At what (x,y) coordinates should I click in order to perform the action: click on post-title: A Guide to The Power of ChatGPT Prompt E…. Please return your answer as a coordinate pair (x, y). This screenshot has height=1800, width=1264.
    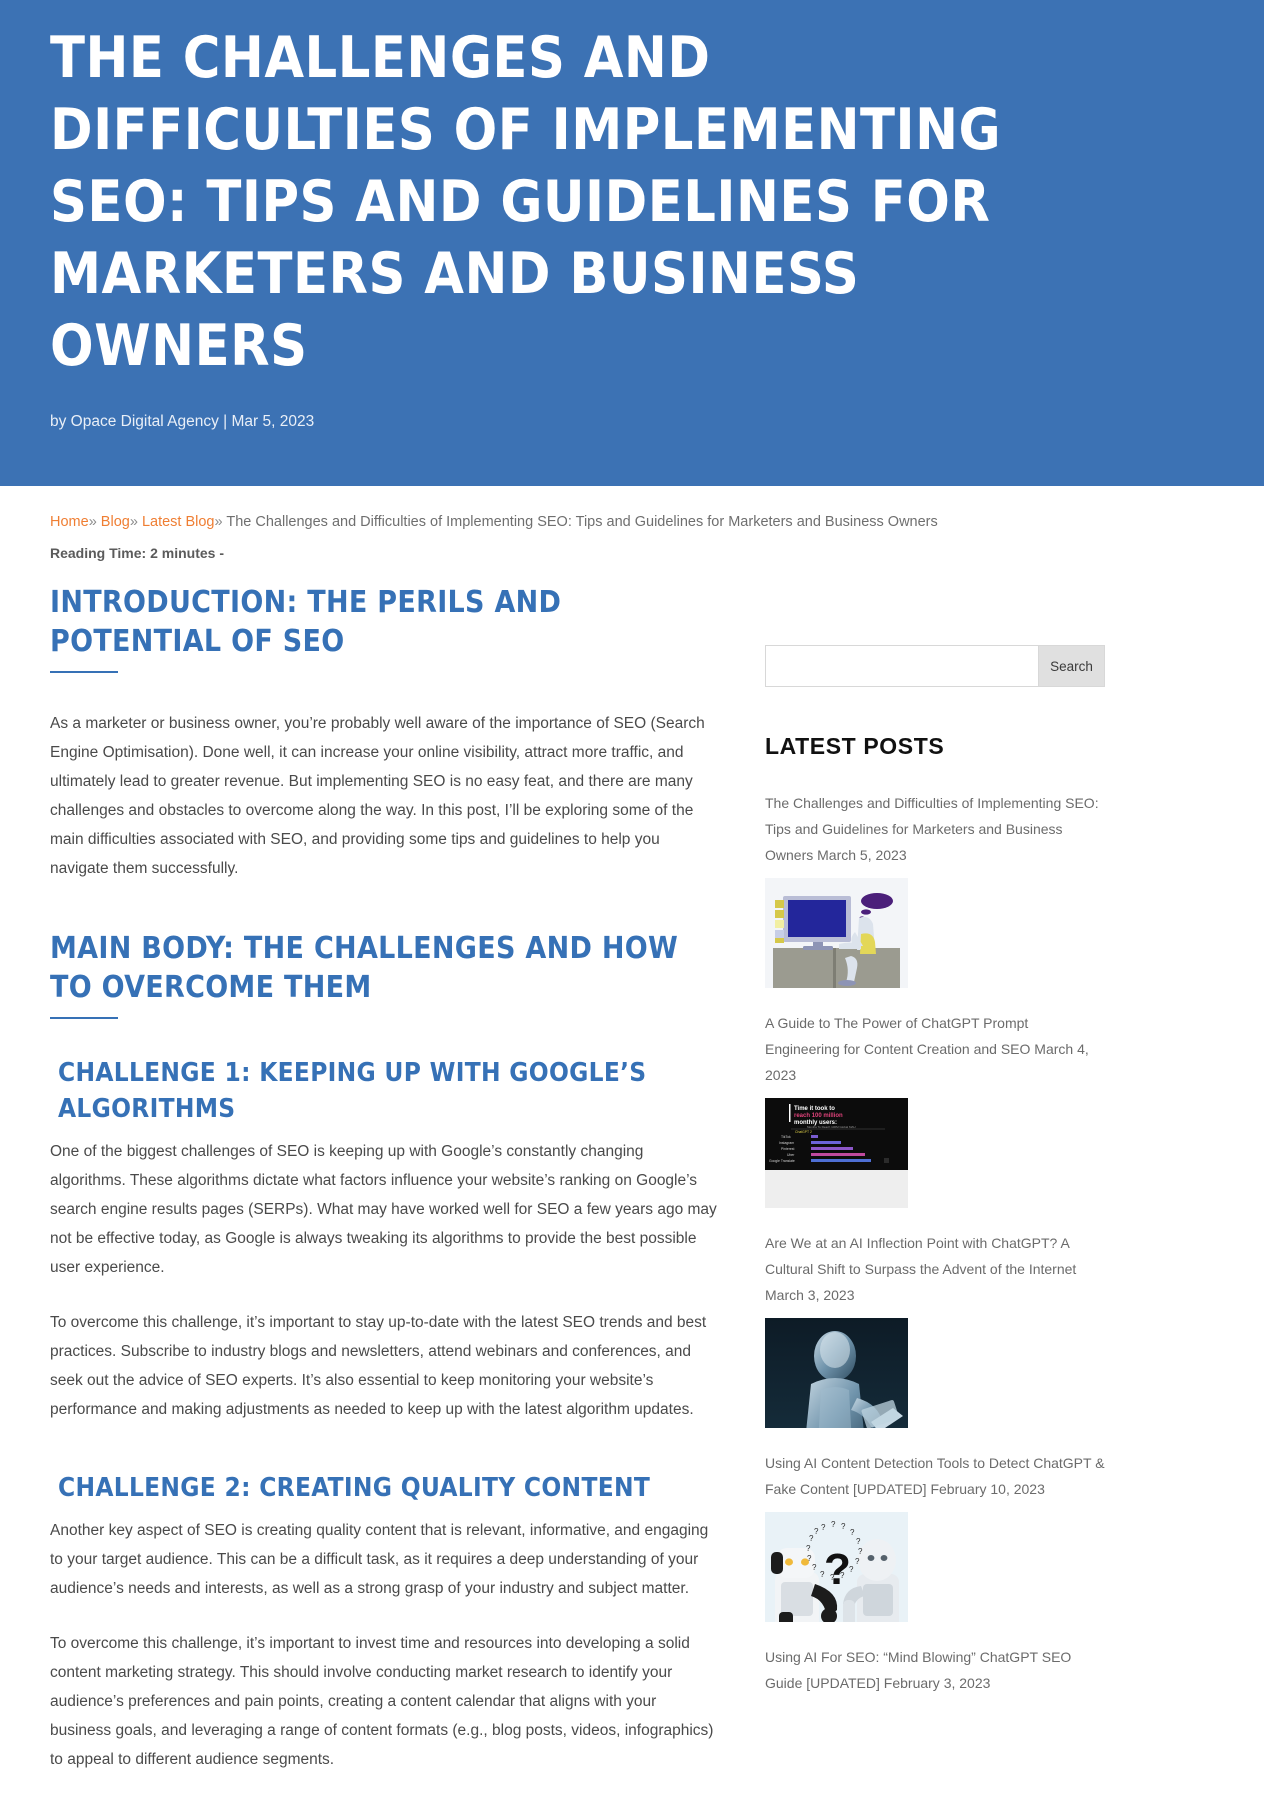
    Looking at the image, I should click on (935, 1049).